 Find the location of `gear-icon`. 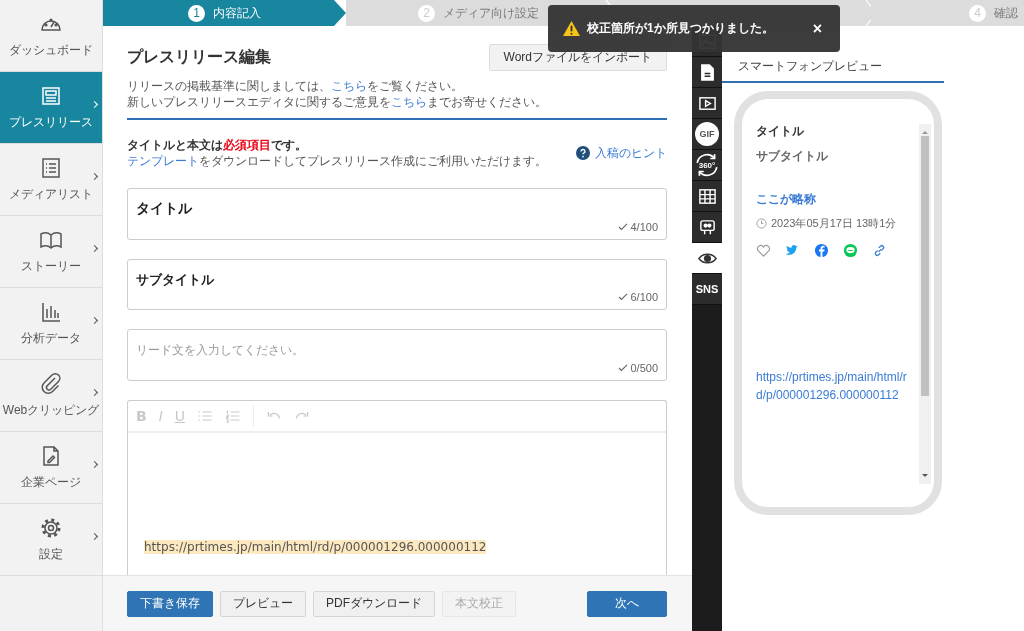

gear-icon is located at coordinates (51, 528).